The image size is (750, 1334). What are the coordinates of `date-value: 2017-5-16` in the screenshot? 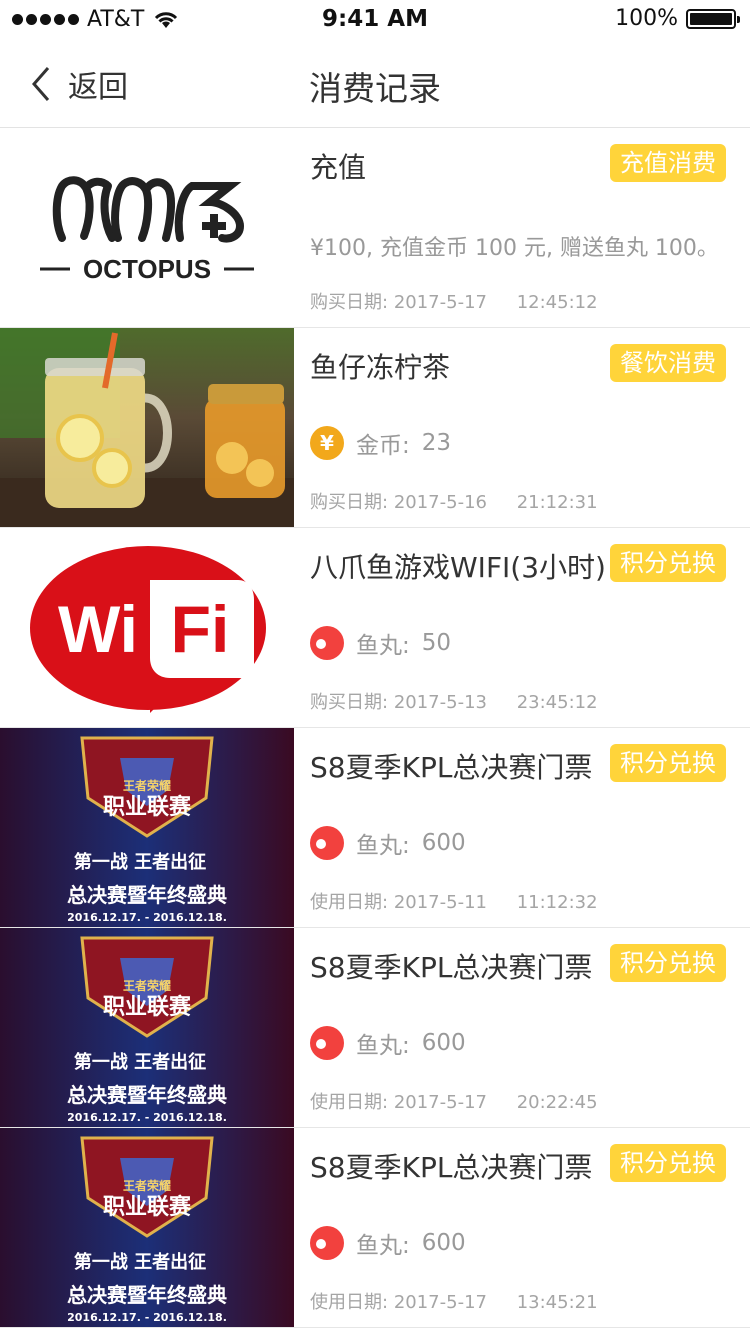 It's located at (440, 502).